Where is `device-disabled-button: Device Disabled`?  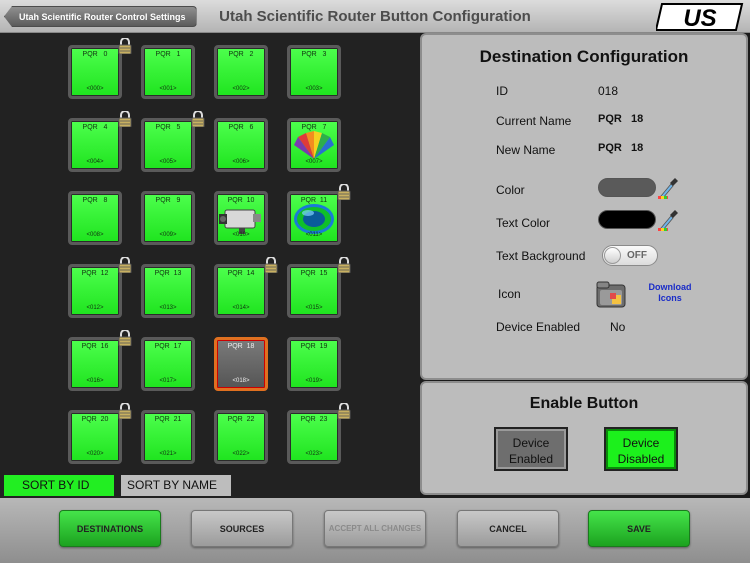 device-disabled-button: Device Disabled is located at coordinates (641, 449).